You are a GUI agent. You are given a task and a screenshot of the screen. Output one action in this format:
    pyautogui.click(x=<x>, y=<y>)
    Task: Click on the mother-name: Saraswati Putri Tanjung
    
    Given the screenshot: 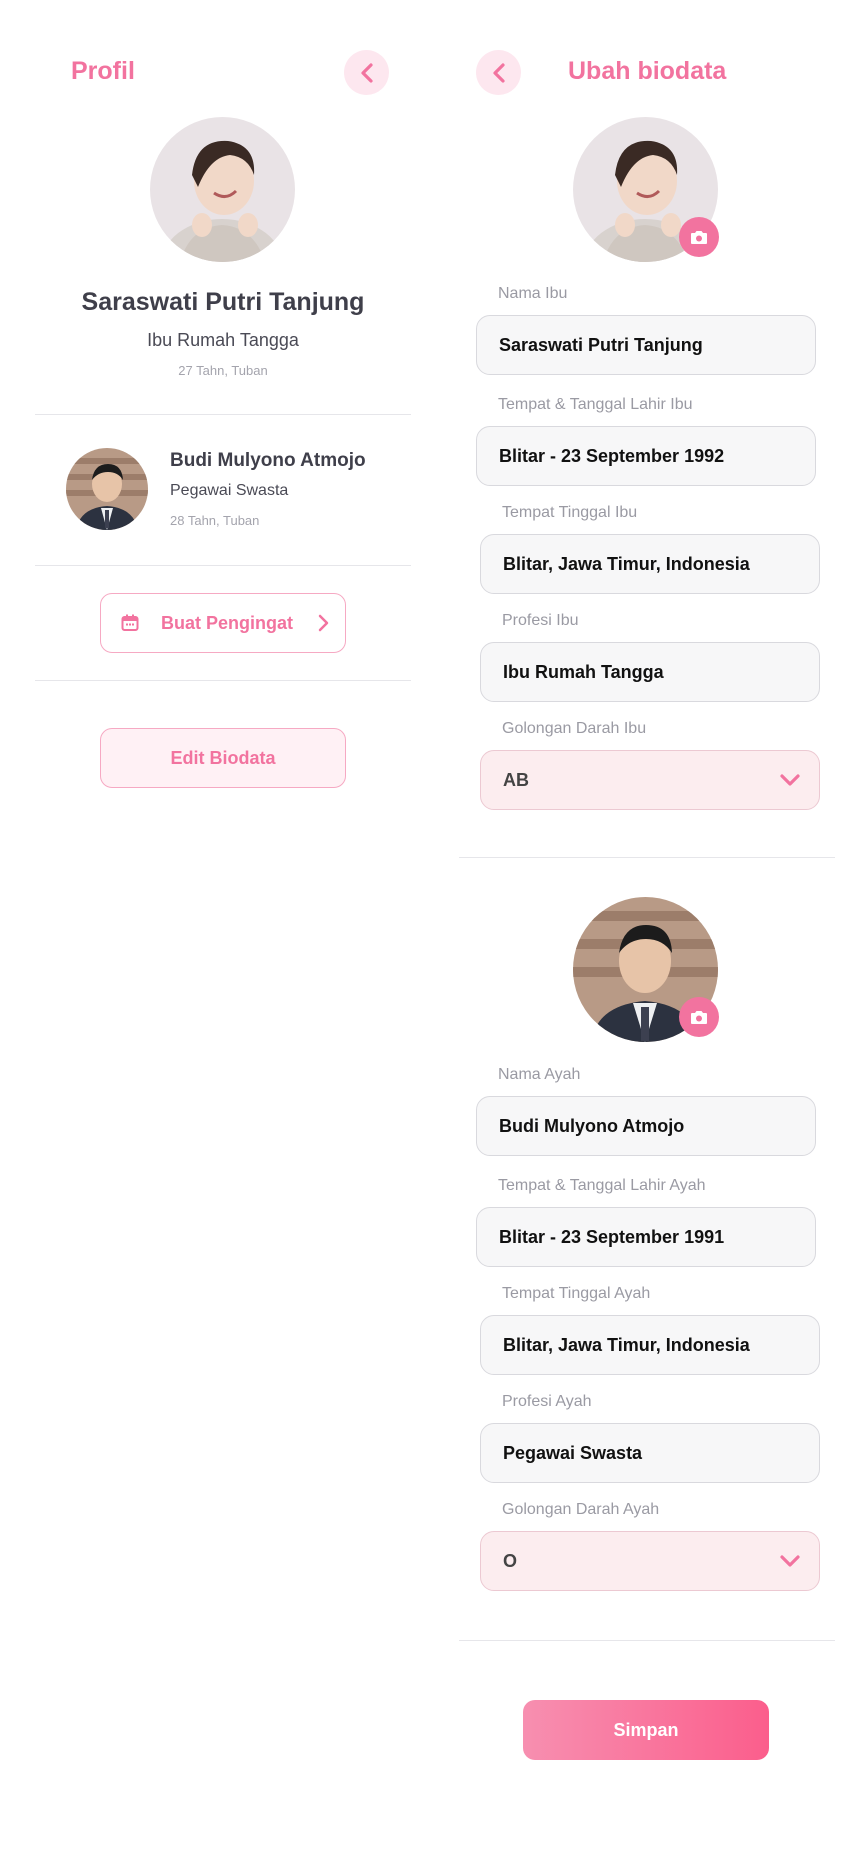 What is the action you would take?
    pyautogui.click(x=223, y=302)
    